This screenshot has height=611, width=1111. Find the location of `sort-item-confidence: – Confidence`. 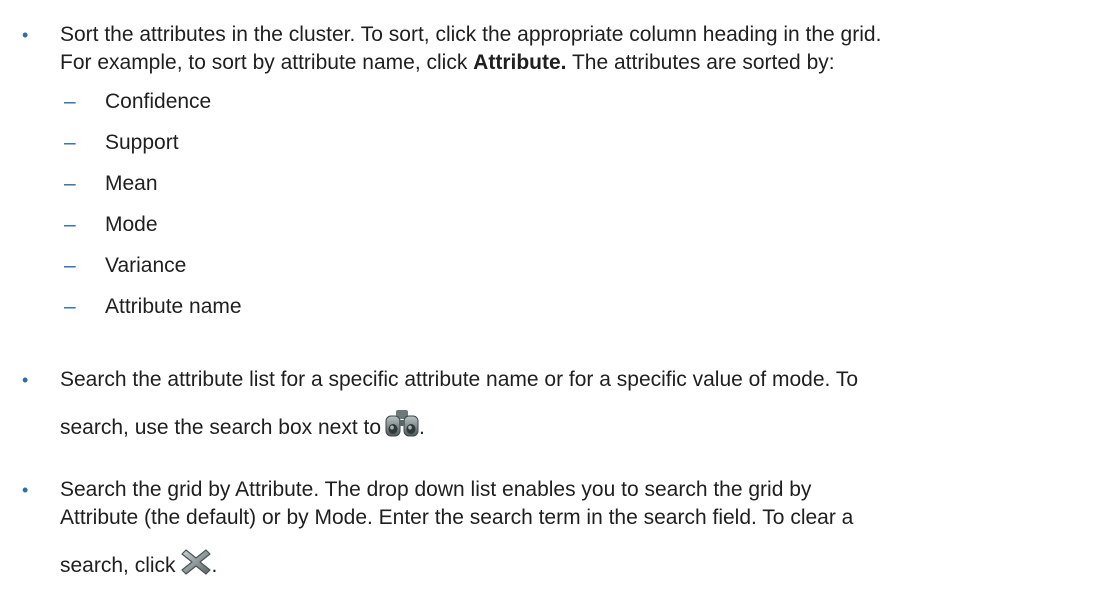

sort-item-confidence: – Confidence is located at coordinates (550, 102).